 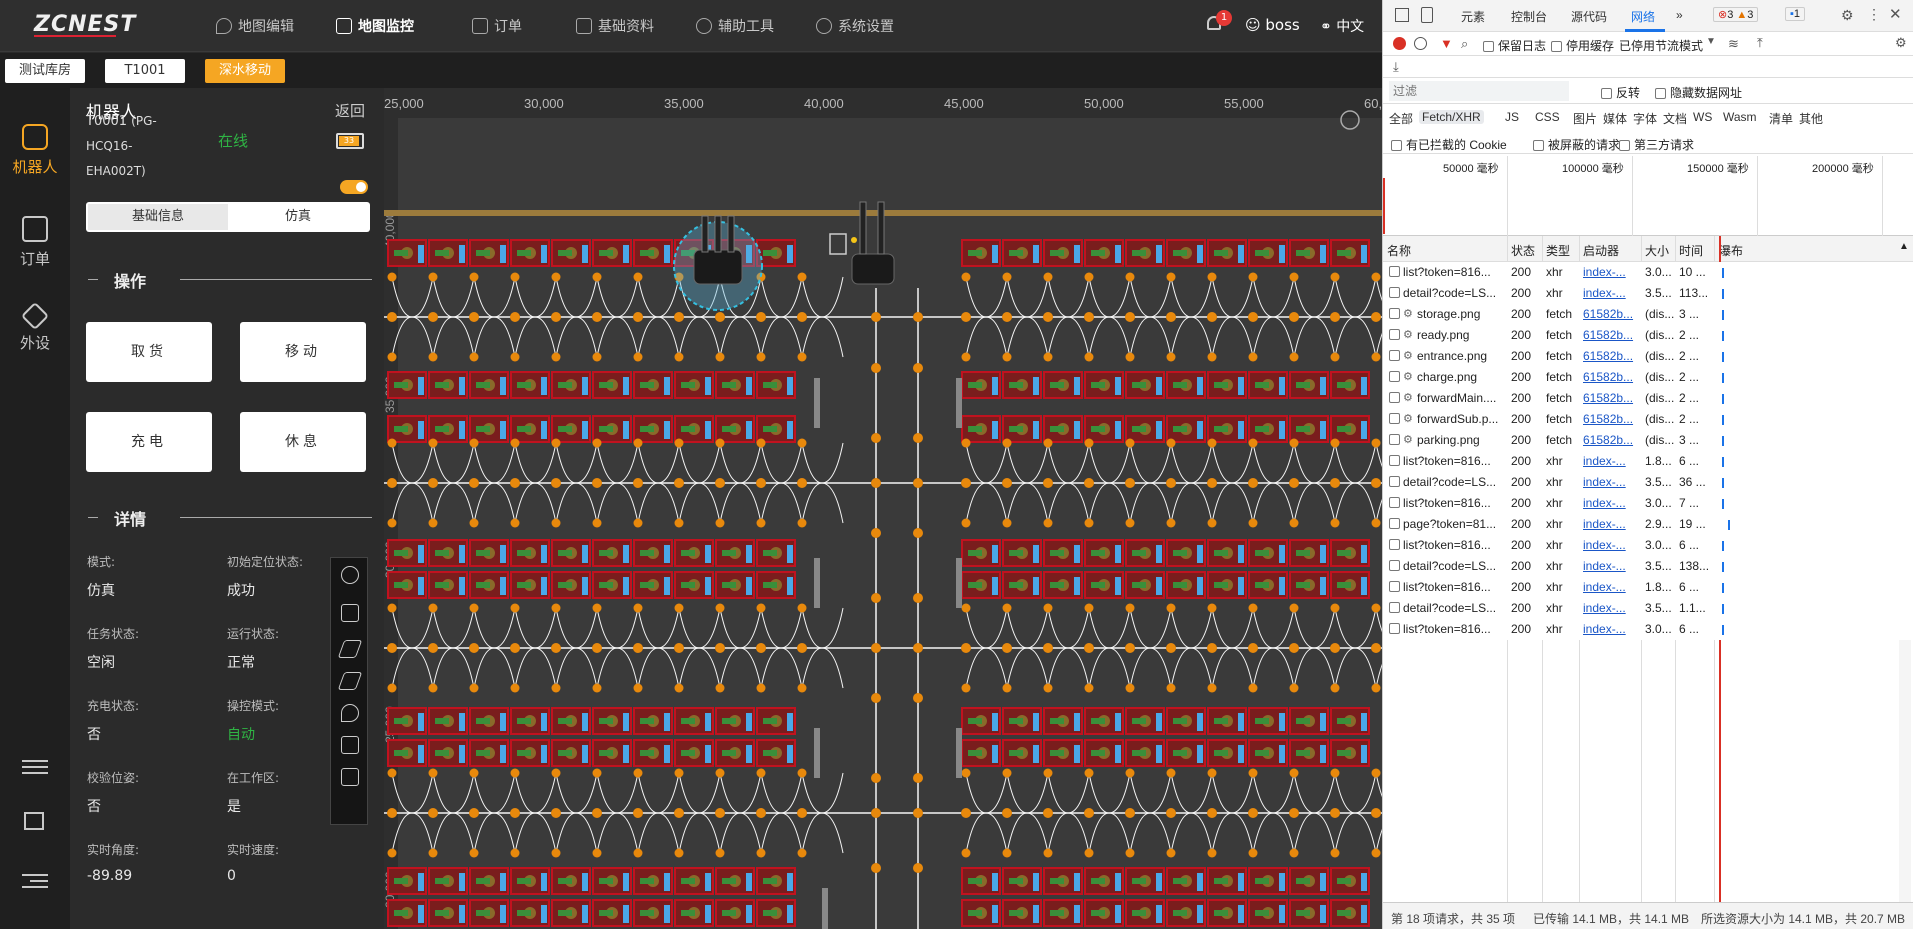 What do you see at coordinates (1446, 43) in the screenshot?
I see `filter-icon: ▼` at bounding box center [1446, 43].